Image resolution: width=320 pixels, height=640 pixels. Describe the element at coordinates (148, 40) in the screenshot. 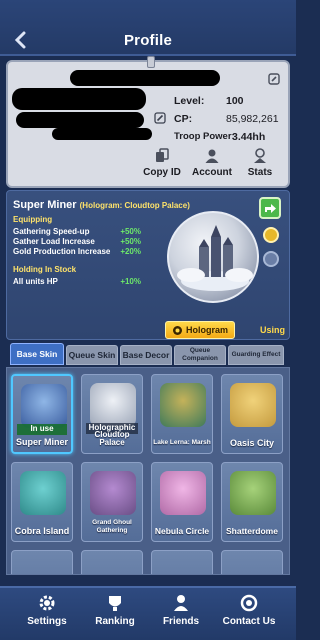

I see `page-title: Profile` at that location.